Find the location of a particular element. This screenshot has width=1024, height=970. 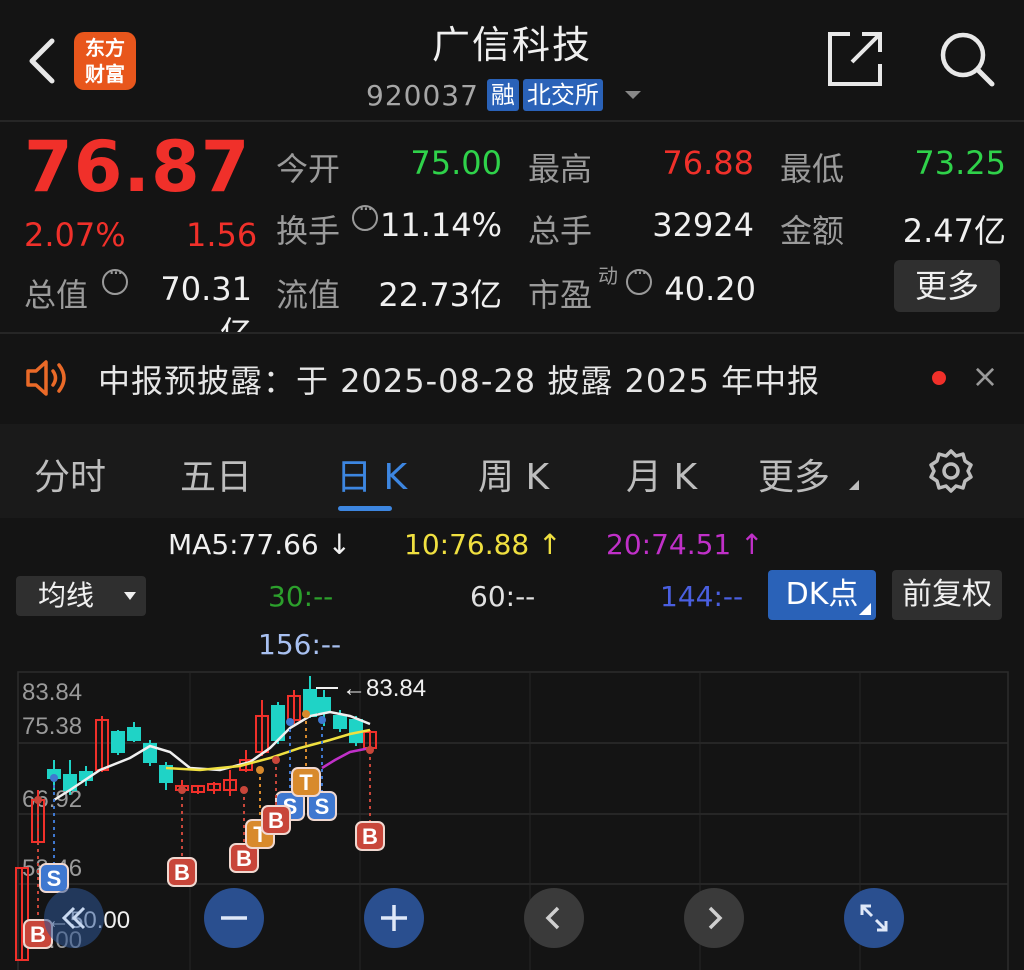

float-cap-value: 22.73亿 is located at coordinates (440, 295).